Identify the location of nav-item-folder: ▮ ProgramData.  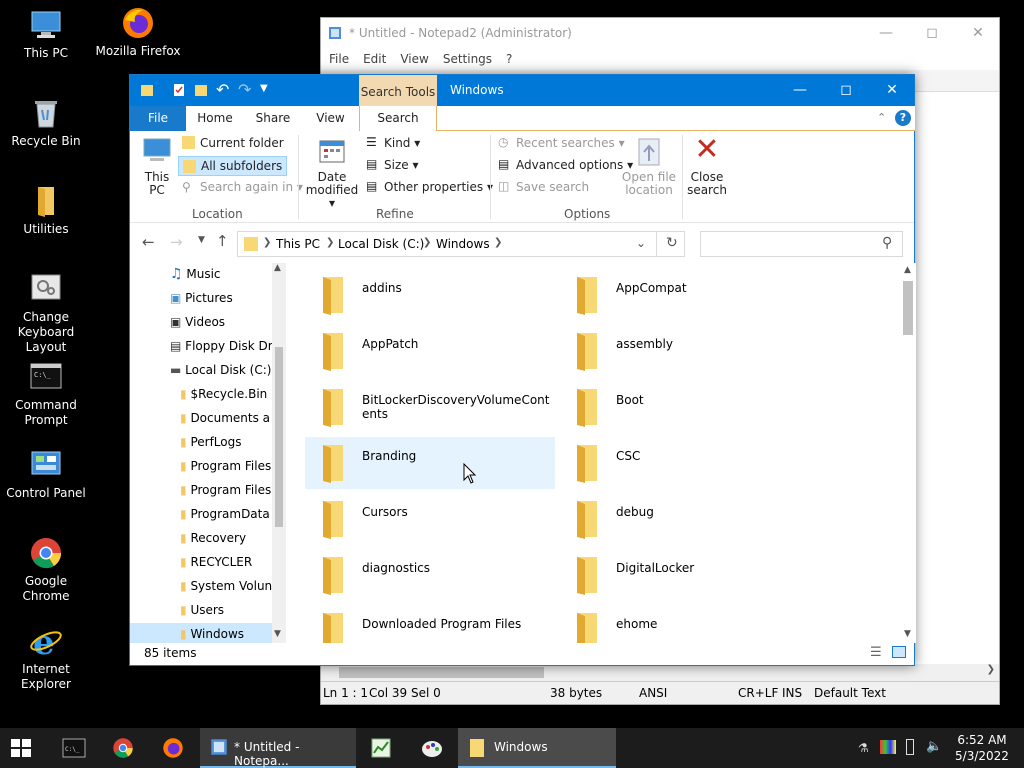
(233, 514).